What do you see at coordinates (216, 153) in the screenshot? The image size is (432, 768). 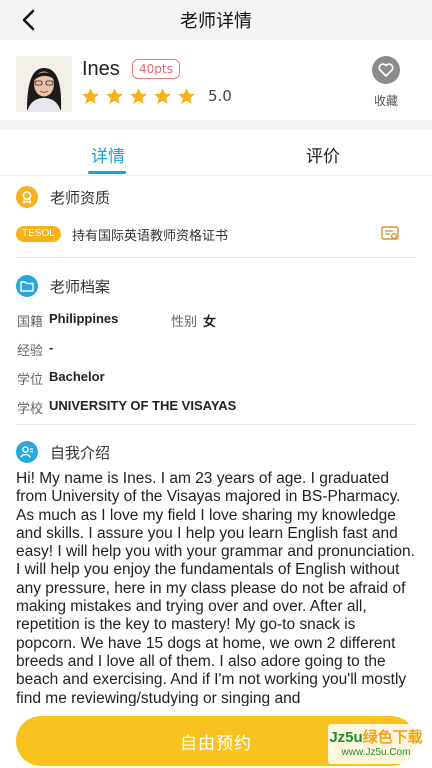 I see `tab-bar: 详情 评价` at bounding box center [216, 153].